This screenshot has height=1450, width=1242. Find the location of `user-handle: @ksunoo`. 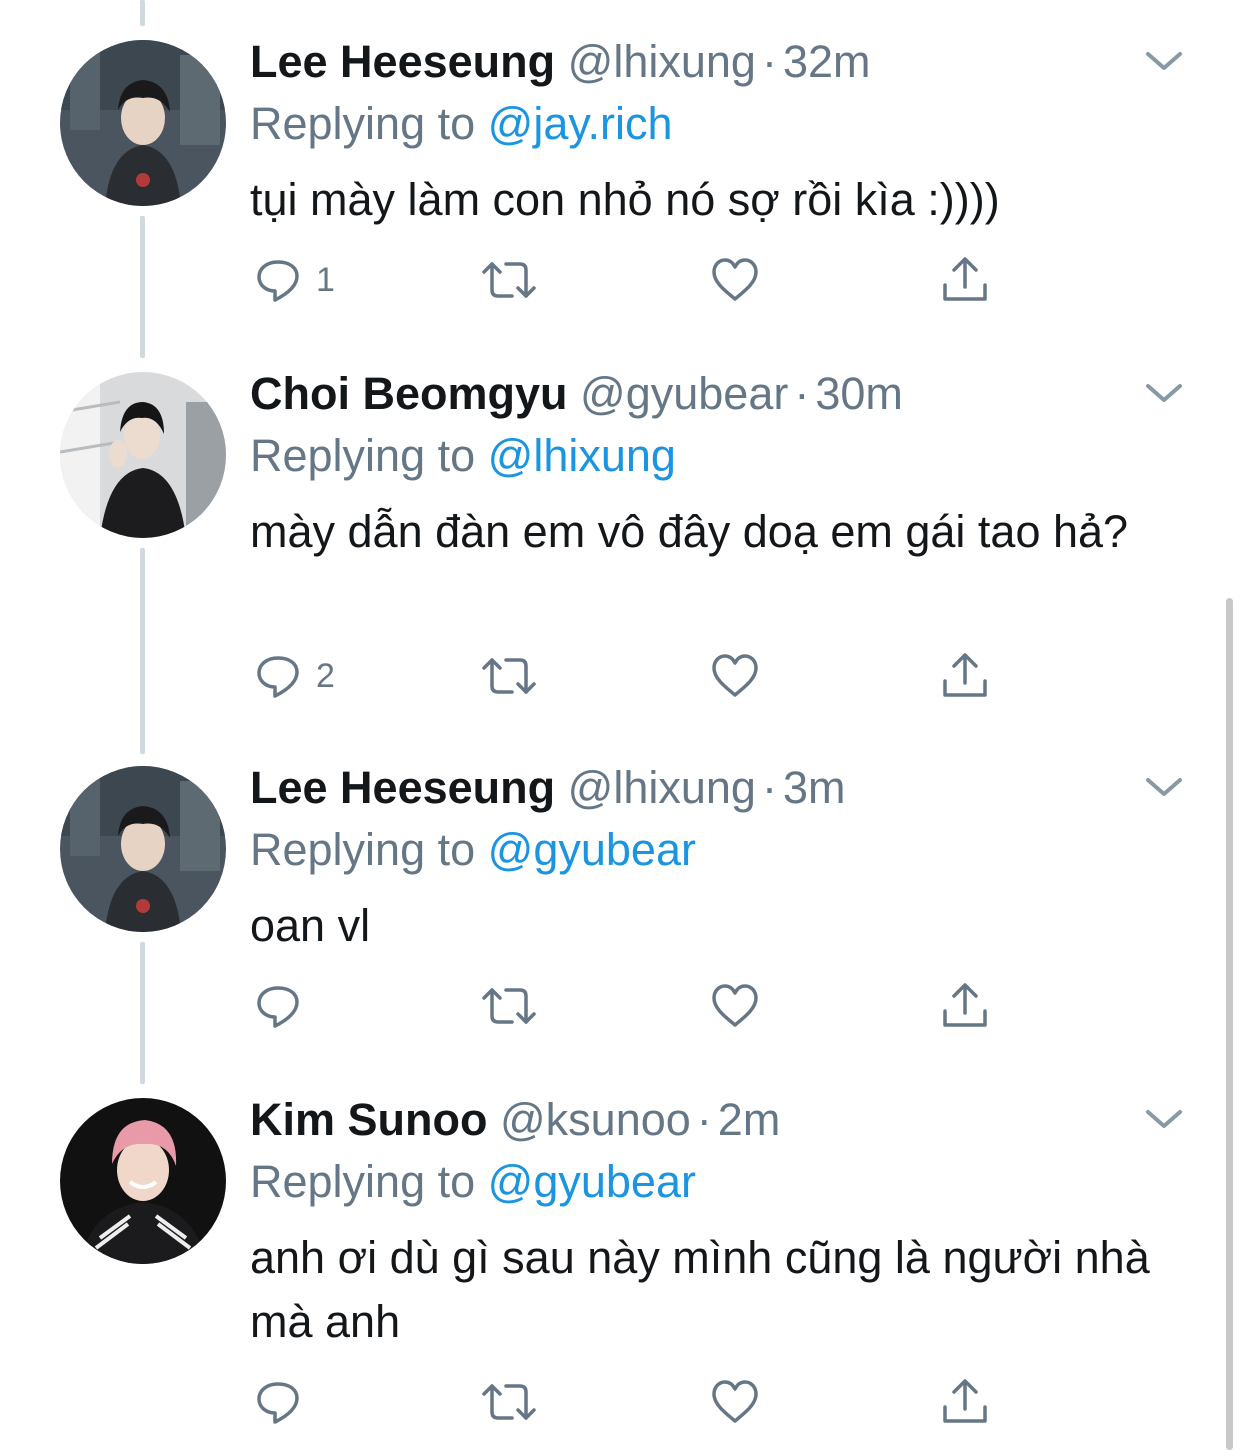

user-handle: @ksunoo is located at coordinates (595, 1119).